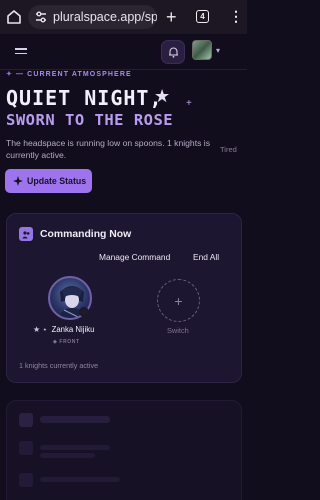  What do you see at coordinates (228, 149) in the screenshot?
I see `mood-badge: Tired` at bounding box center [228, 149].